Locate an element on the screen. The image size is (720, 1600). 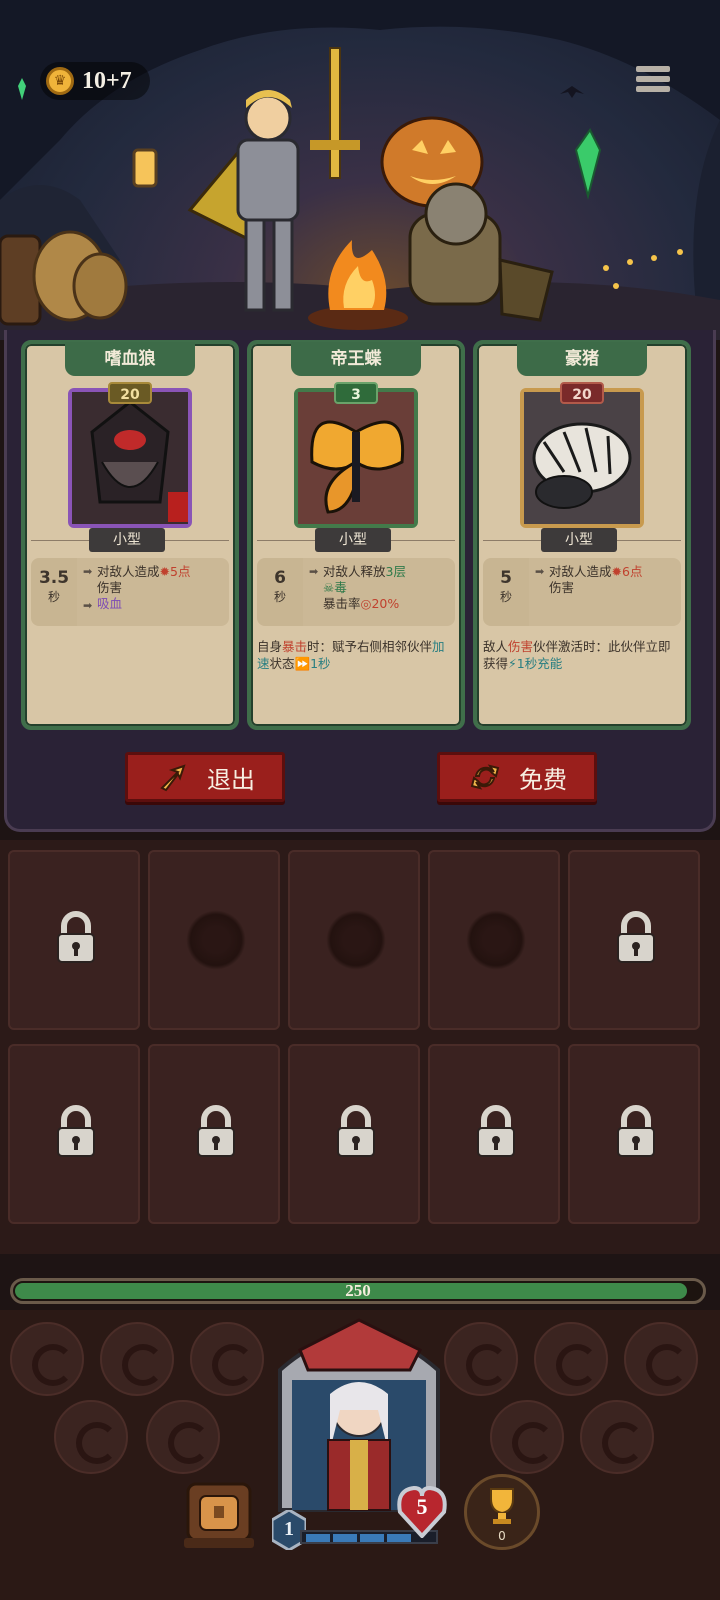
porcupine-art is located at coordinates (582, 458).